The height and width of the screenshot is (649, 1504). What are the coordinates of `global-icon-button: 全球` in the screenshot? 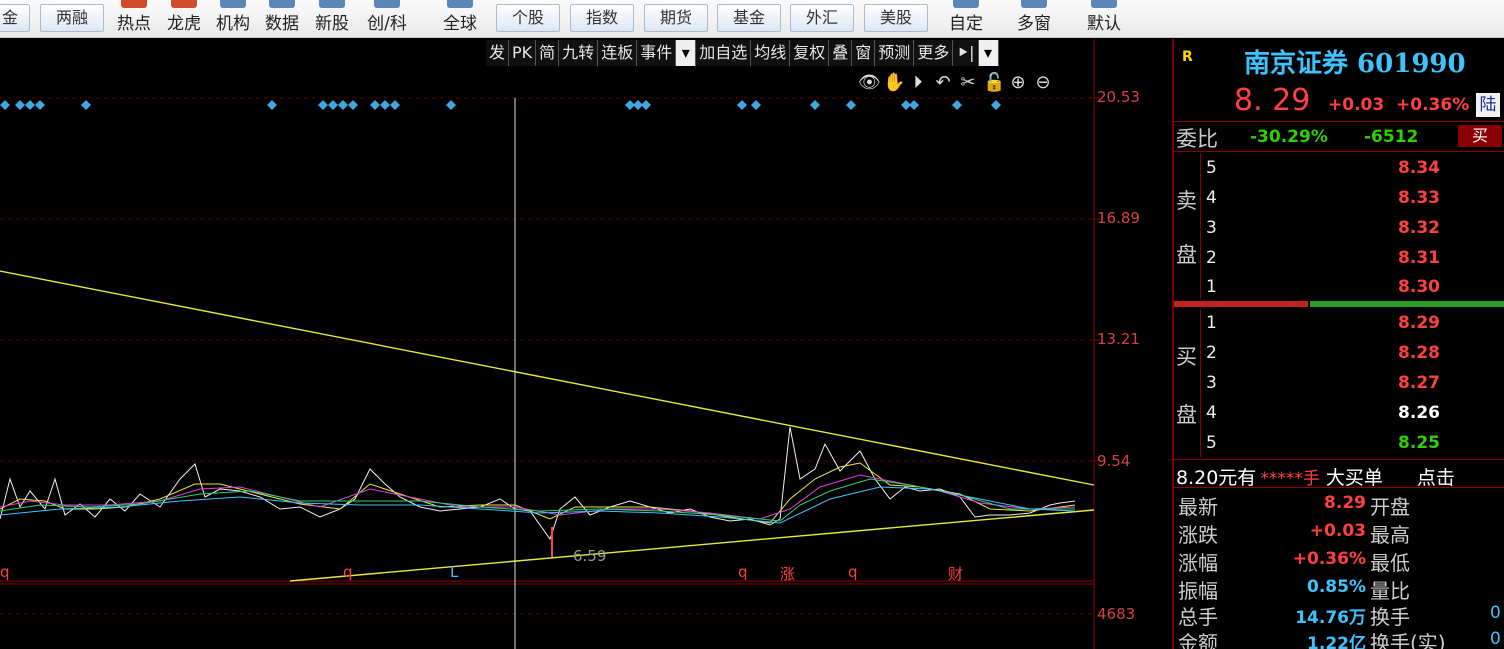 It's located at (460, 18).